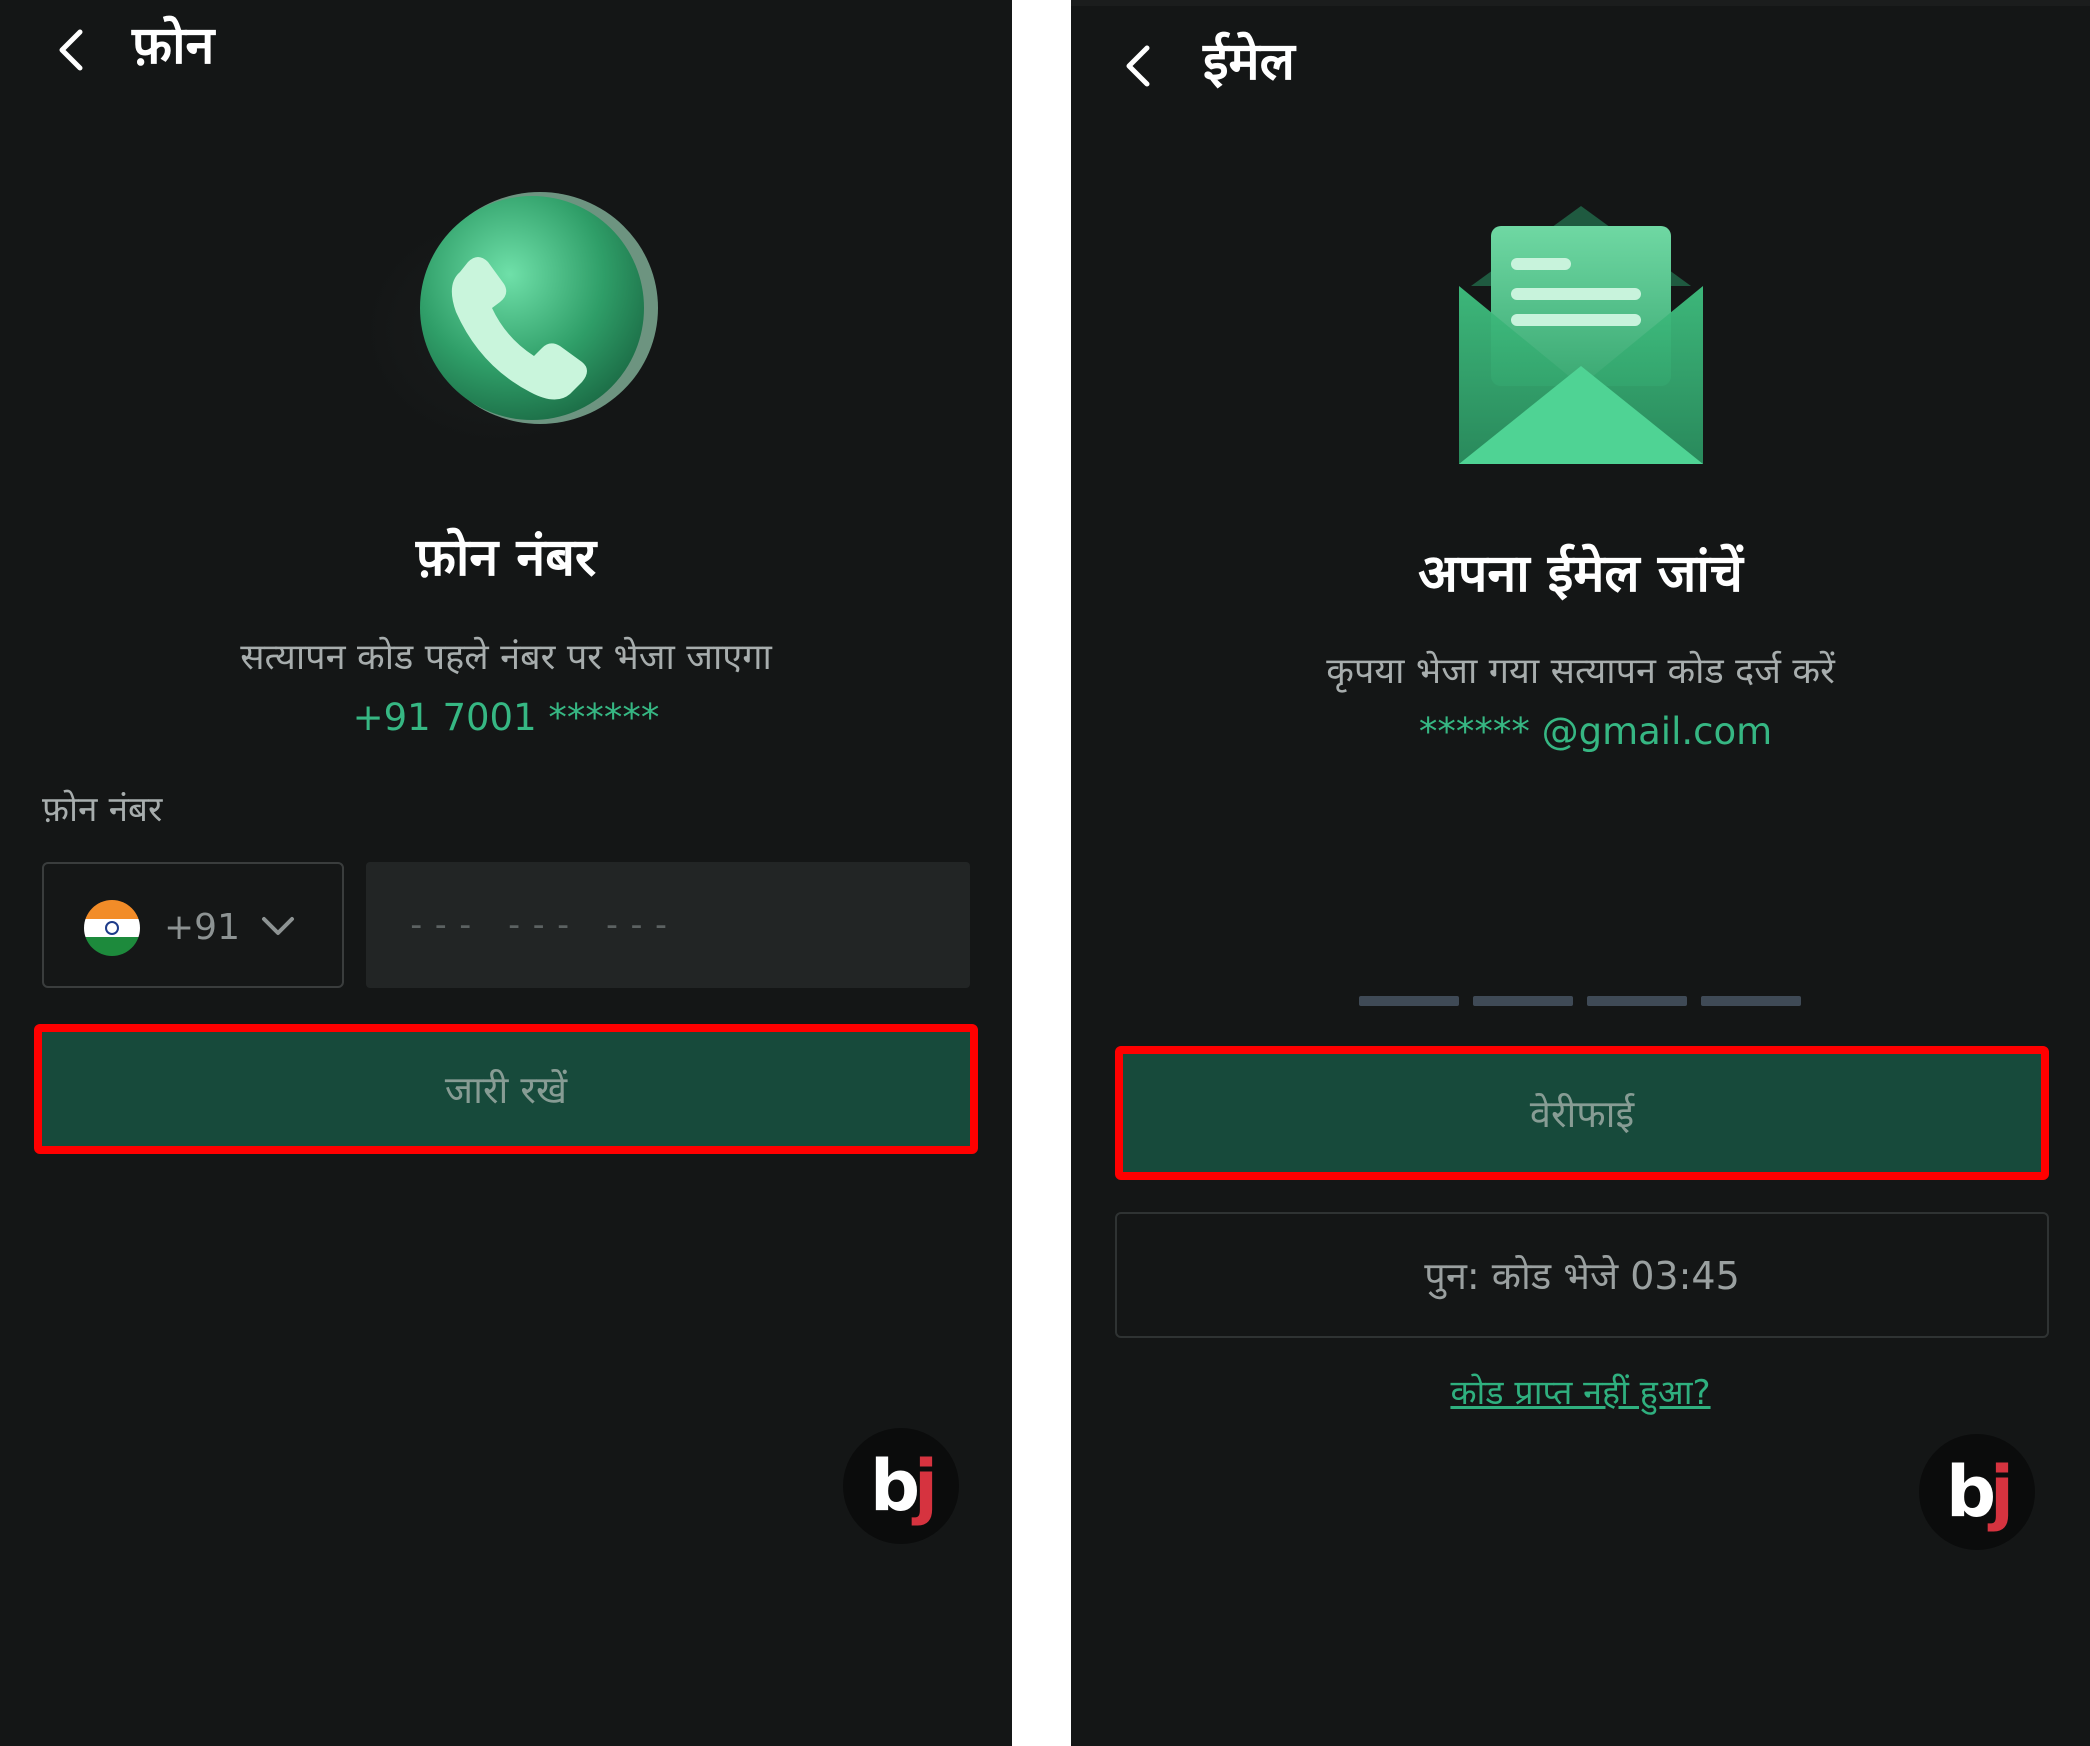  What do you see at coordinates (506, 1089) in the screenshot?
I see `continue-button: जारी रखें` at bounding box center [506, 1089].